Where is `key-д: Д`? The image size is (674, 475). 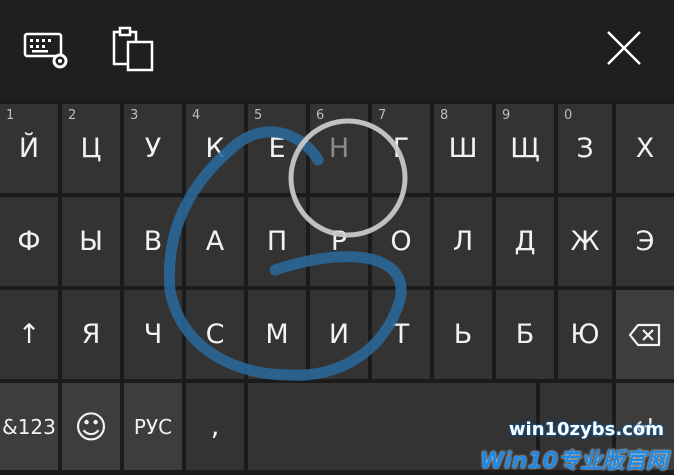 key-д: Д is located at coordinates (525, 241).